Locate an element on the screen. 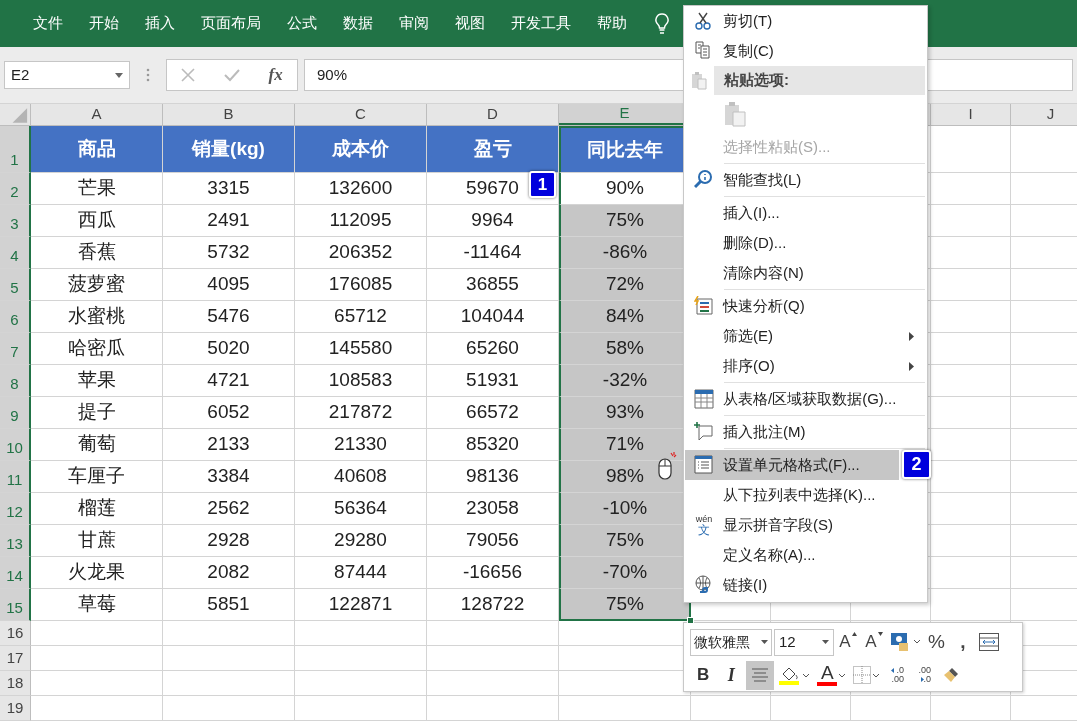 This screenshot has width=1077, height=723. table-cell: 4721 is located at coordinates (229, 381).